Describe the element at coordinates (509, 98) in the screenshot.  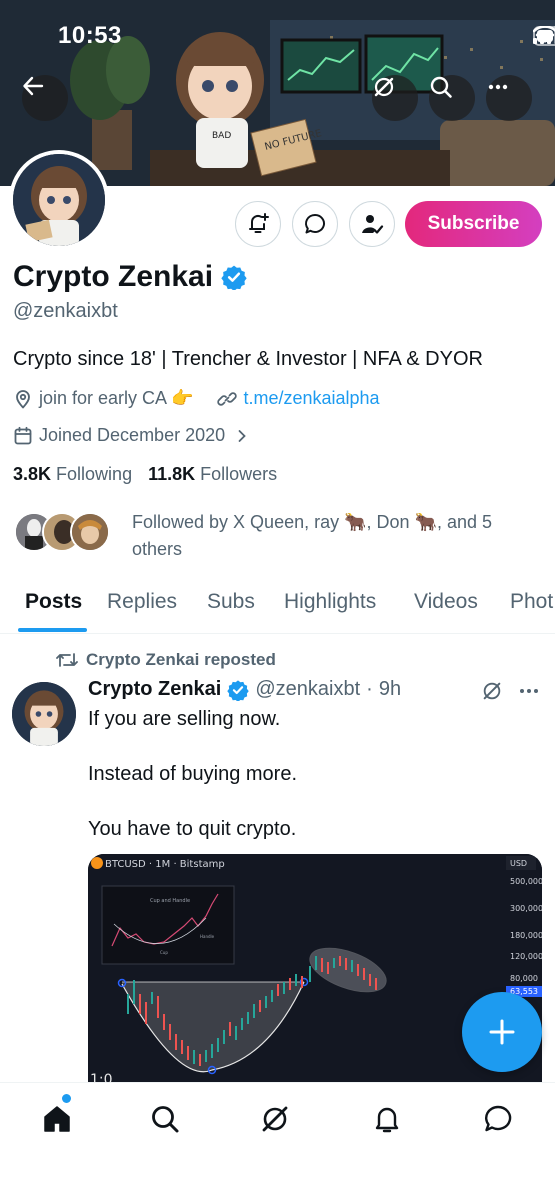
I see `more-button` at that location.